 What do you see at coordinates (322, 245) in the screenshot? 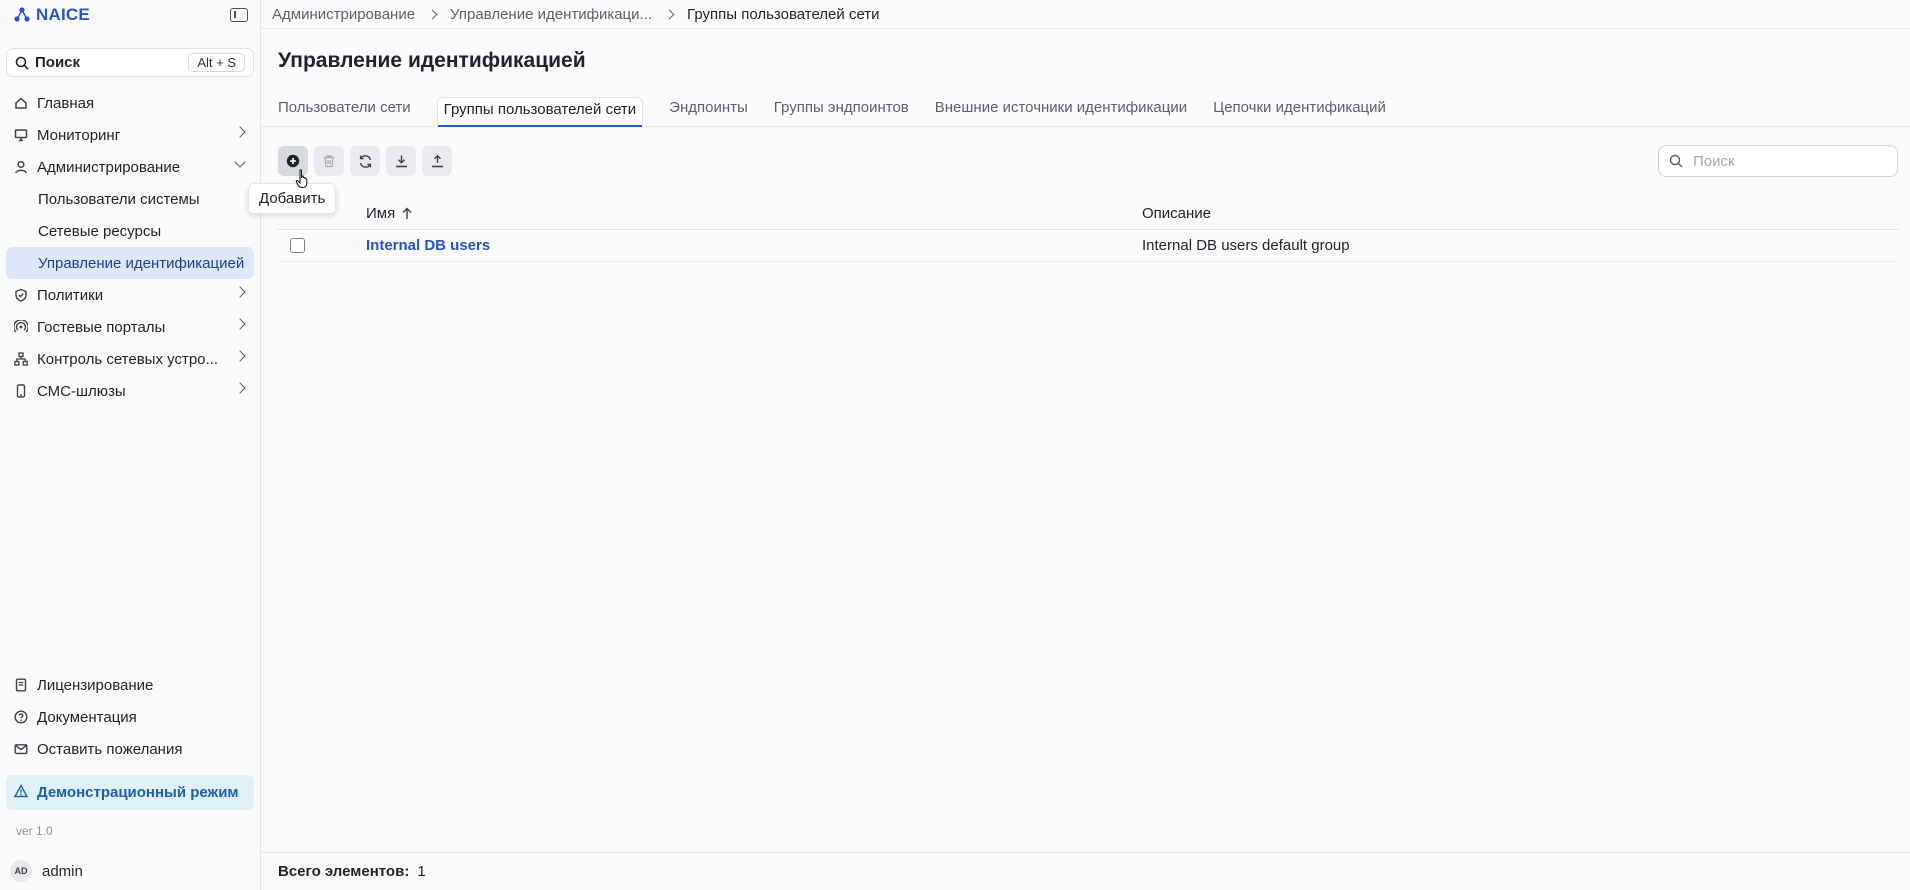
I see `row-checkbox-cell` at bounding box center [322, 245].